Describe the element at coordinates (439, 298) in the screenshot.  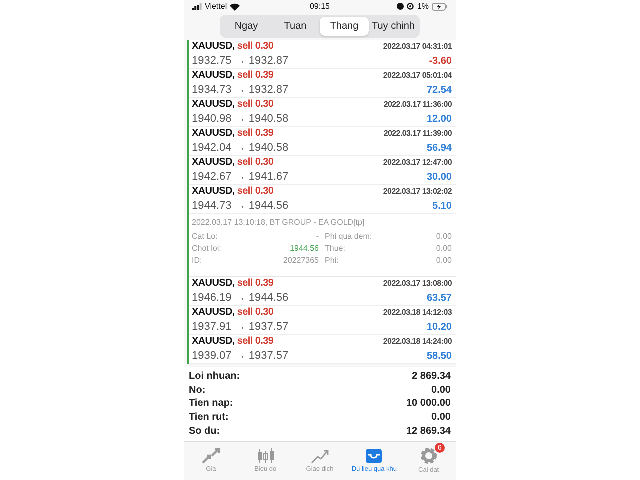
I see `trade-profit: 63.57` at that location.